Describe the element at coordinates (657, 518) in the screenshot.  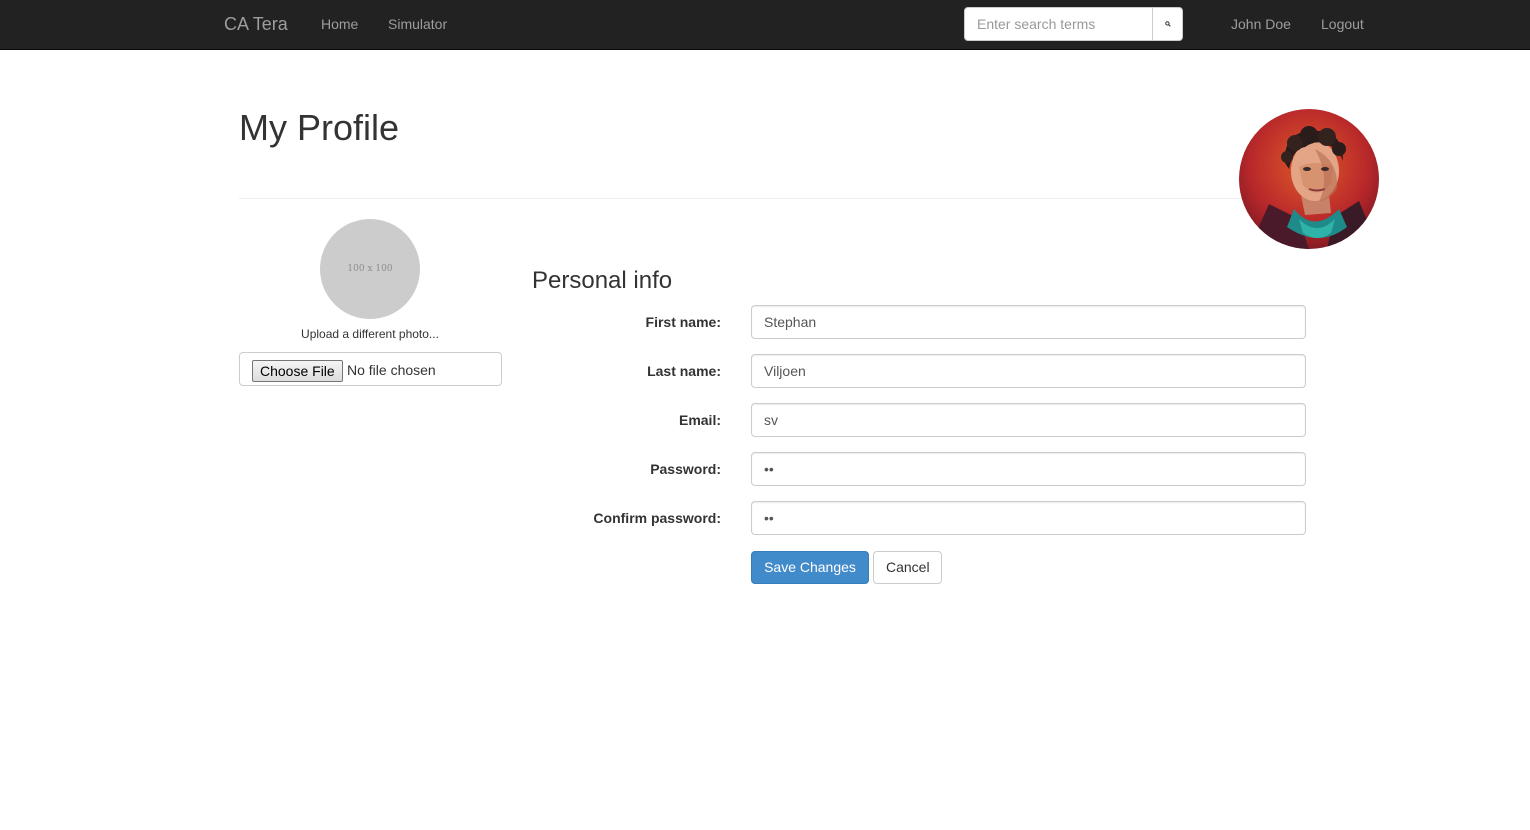
I see `confirm-password-label: Confirm password:` at that location.